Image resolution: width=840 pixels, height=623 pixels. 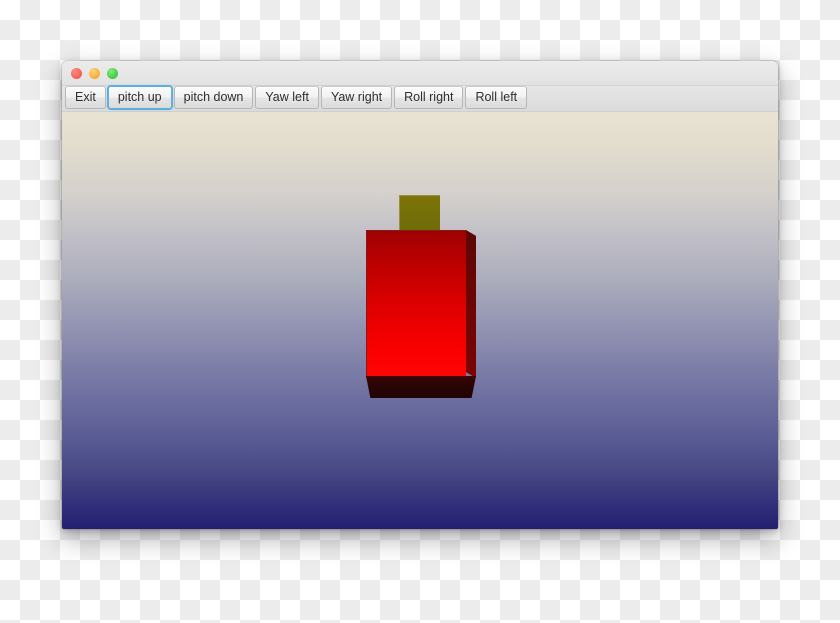 I want to click on yaw-right-button: Yaw right, so click(x=356, y=97).